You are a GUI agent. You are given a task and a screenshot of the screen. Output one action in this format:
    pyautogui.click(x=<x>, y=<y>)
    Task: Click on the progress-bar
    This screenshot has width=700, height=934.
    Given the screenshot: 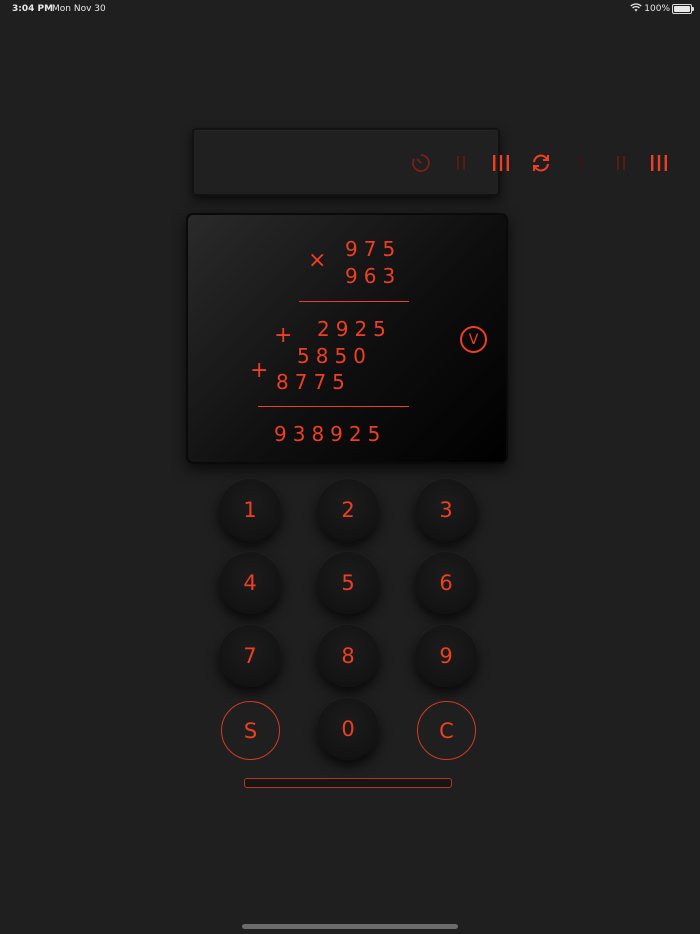 What is the action you would take?
    pyautogui.click(x=348, y=783)
    